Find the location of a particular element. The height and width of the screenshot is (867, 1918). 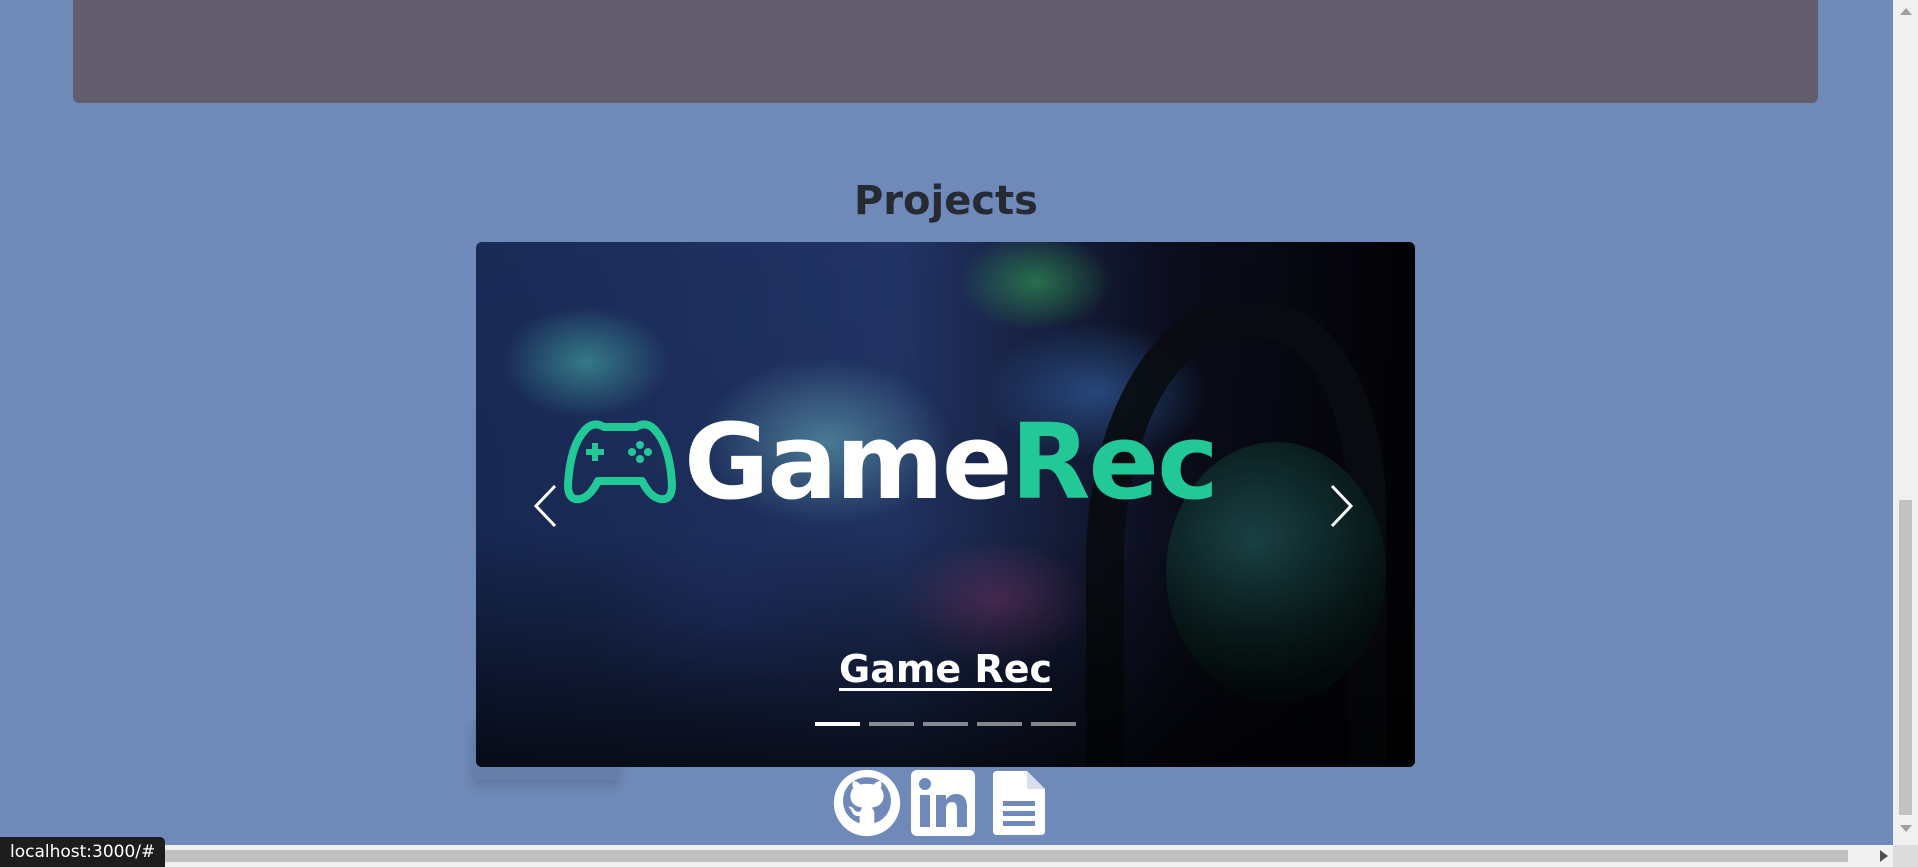

carousel-prev-button is located at coordinates (546, 506).